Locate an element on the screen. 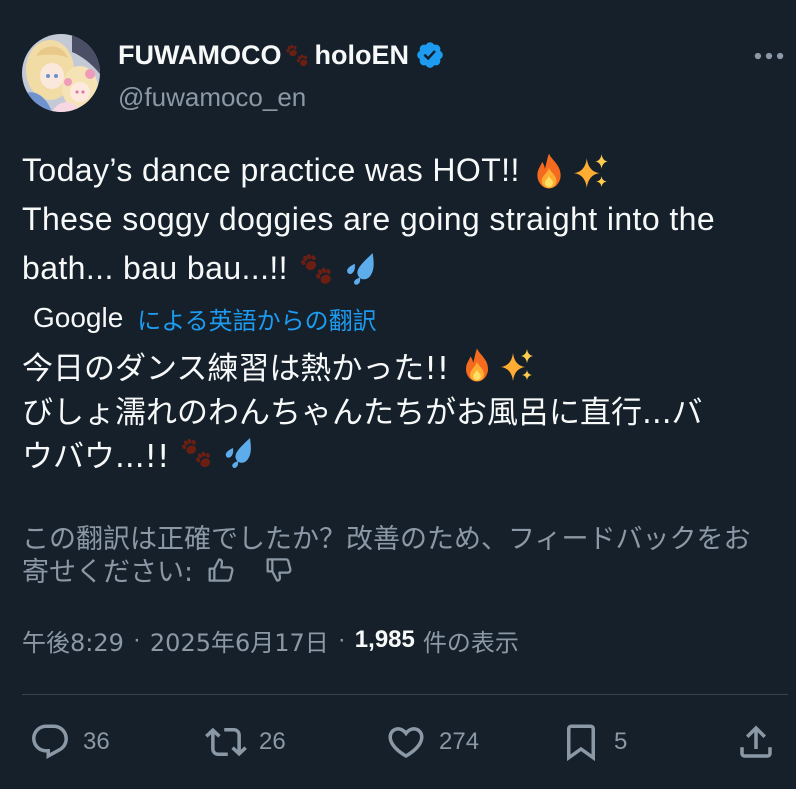 This screenshot has height=789, width=796. translation-feedback: この翻訳は正確でしたか？改善のため、フィードバックをお 寄せください: is located at coordinates (386, 554).